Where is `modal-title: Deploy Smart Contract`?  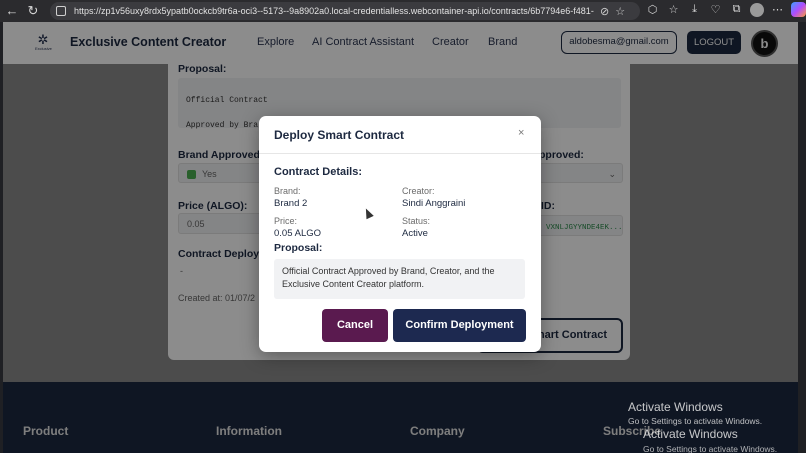
modal-title: Deploy Smart Contract is located at coordinates (339, 135).